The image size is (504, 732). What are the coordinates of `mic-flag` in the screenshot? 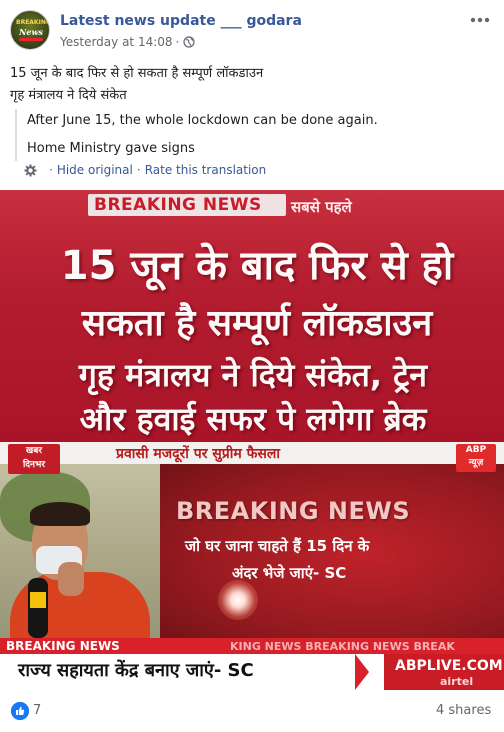 It's located at (38, 600).